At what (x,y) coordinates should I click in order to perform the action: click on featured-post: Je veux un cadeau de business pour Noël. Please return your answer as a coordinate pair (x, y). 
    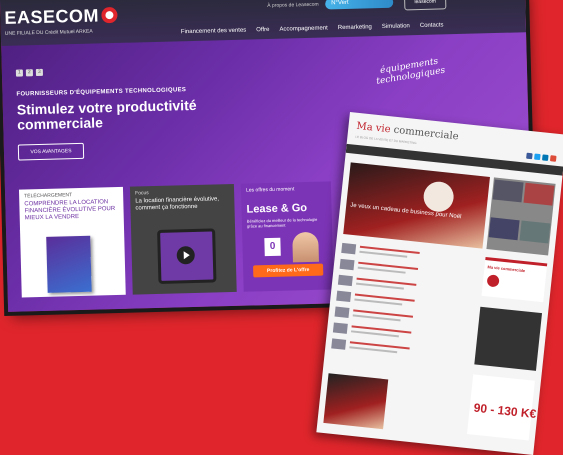
    Looking at the image, I should click on (416, 205).